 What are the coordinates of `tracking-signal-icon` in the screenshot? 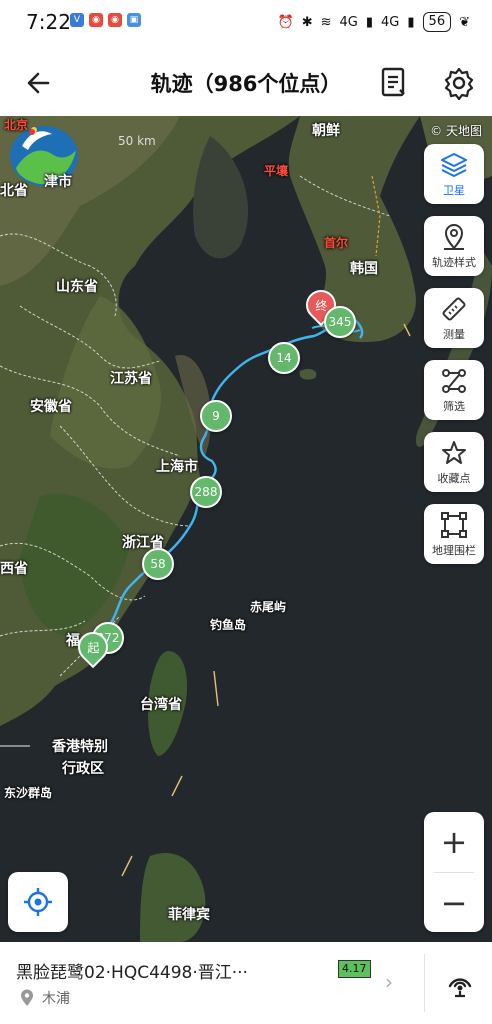 It's located at (460, 982).